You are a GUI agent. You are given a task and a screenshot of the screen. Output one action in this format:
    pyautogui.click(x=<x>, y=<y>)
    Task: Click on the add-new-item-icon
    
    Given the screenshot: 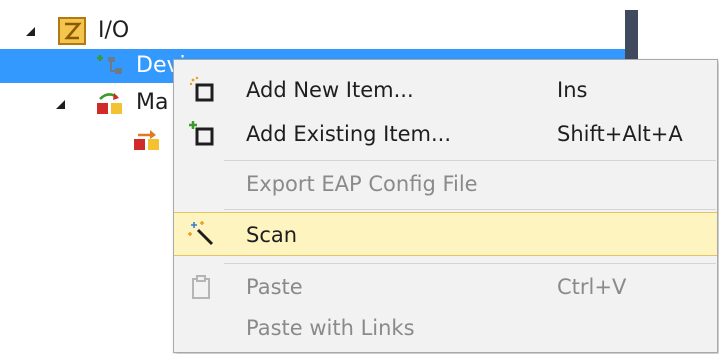 What is the action you would take?
    pyautogui.click(x=202, y=90)
    